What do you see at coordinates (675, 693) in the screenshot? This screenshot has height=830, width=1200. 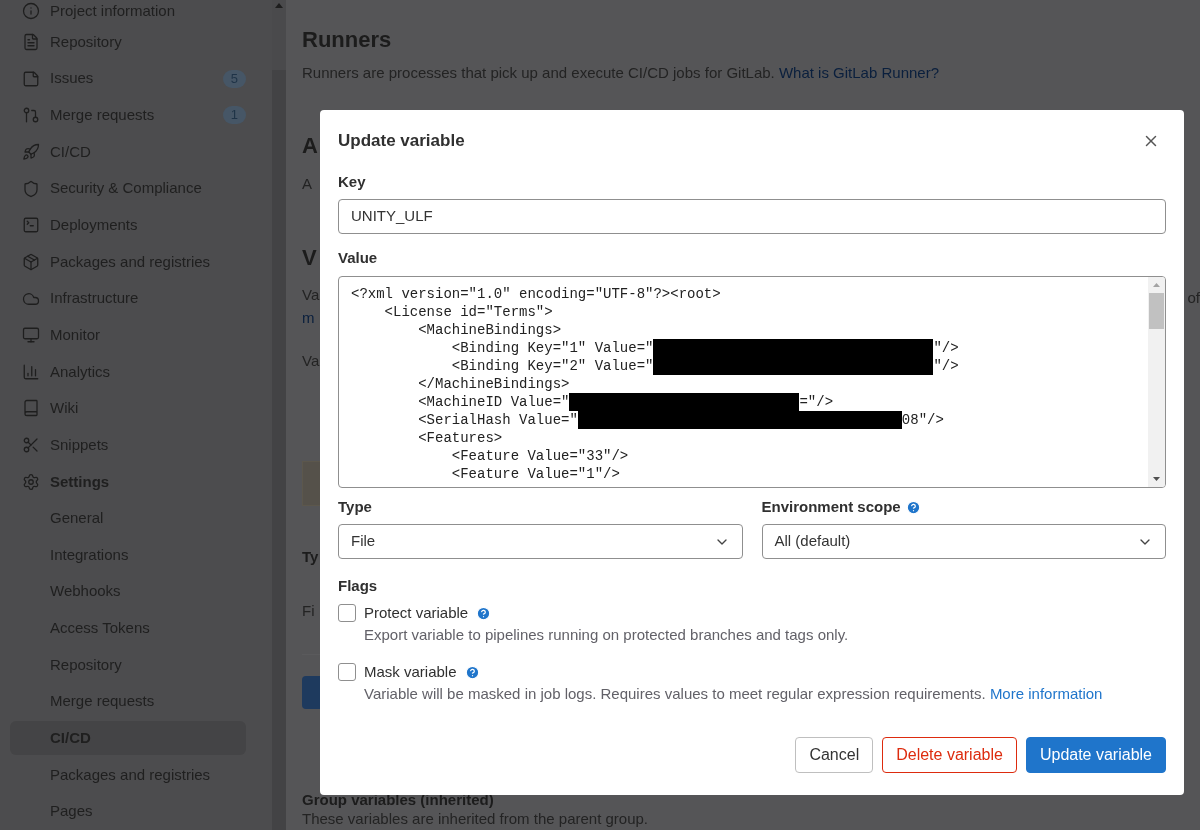 I see `flag-description: Variable will be masked in job logs. Requires values to meet regular expression requirements.` at bounding box center [675, 693].